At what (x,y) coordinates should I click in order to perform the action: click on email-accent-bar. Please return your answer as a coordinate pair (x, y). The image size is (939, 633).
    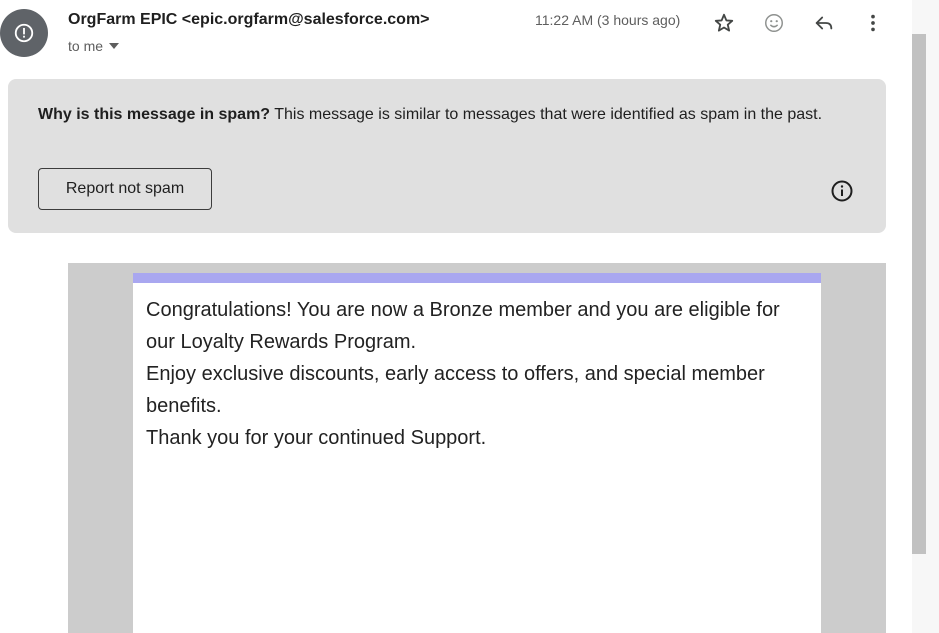
    Looking at the image, I should click on (477, 278).